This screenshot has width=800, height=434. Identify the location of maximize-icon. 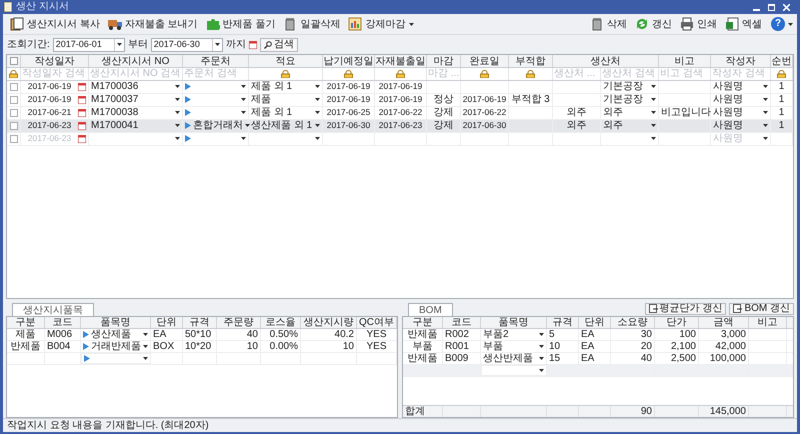
(771, 7).